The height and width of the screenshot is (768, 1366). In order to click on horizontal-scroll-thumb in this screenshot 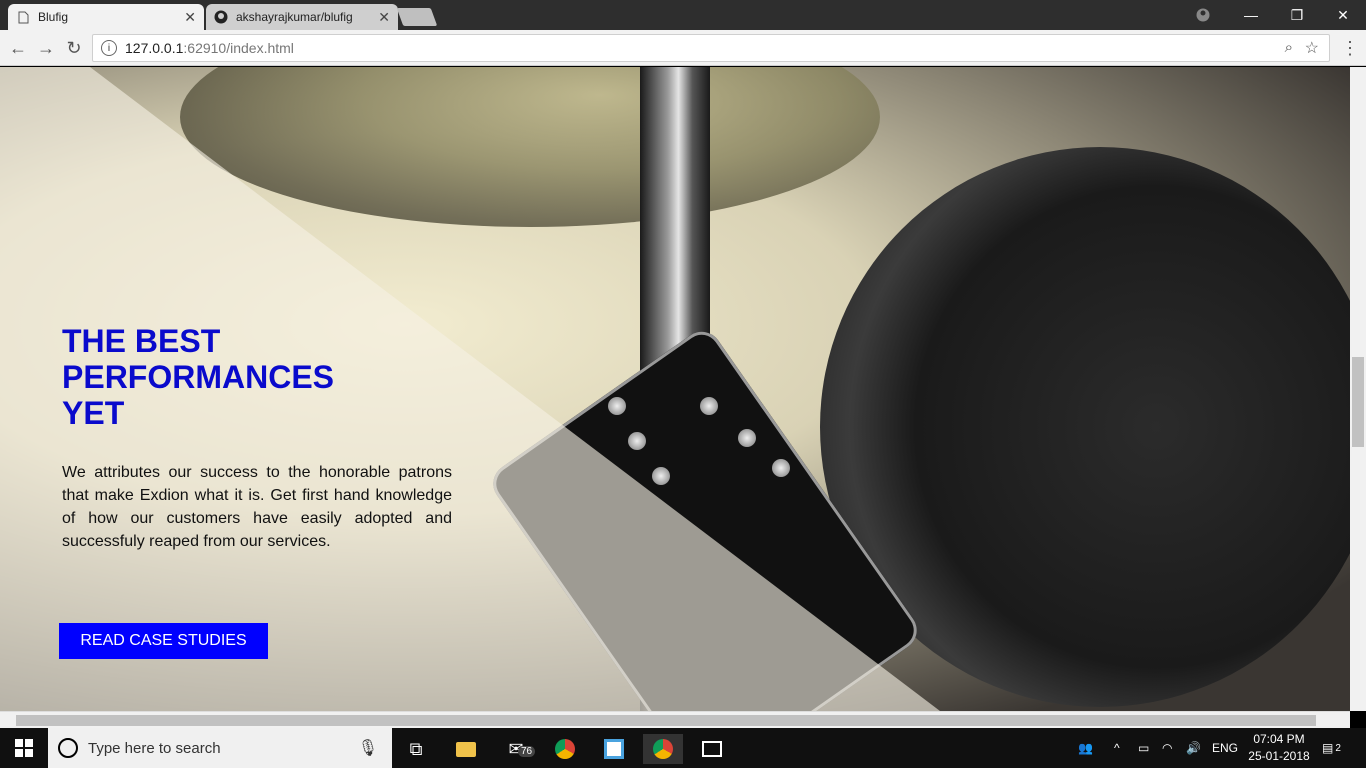, I will do `click(666, 720)`.